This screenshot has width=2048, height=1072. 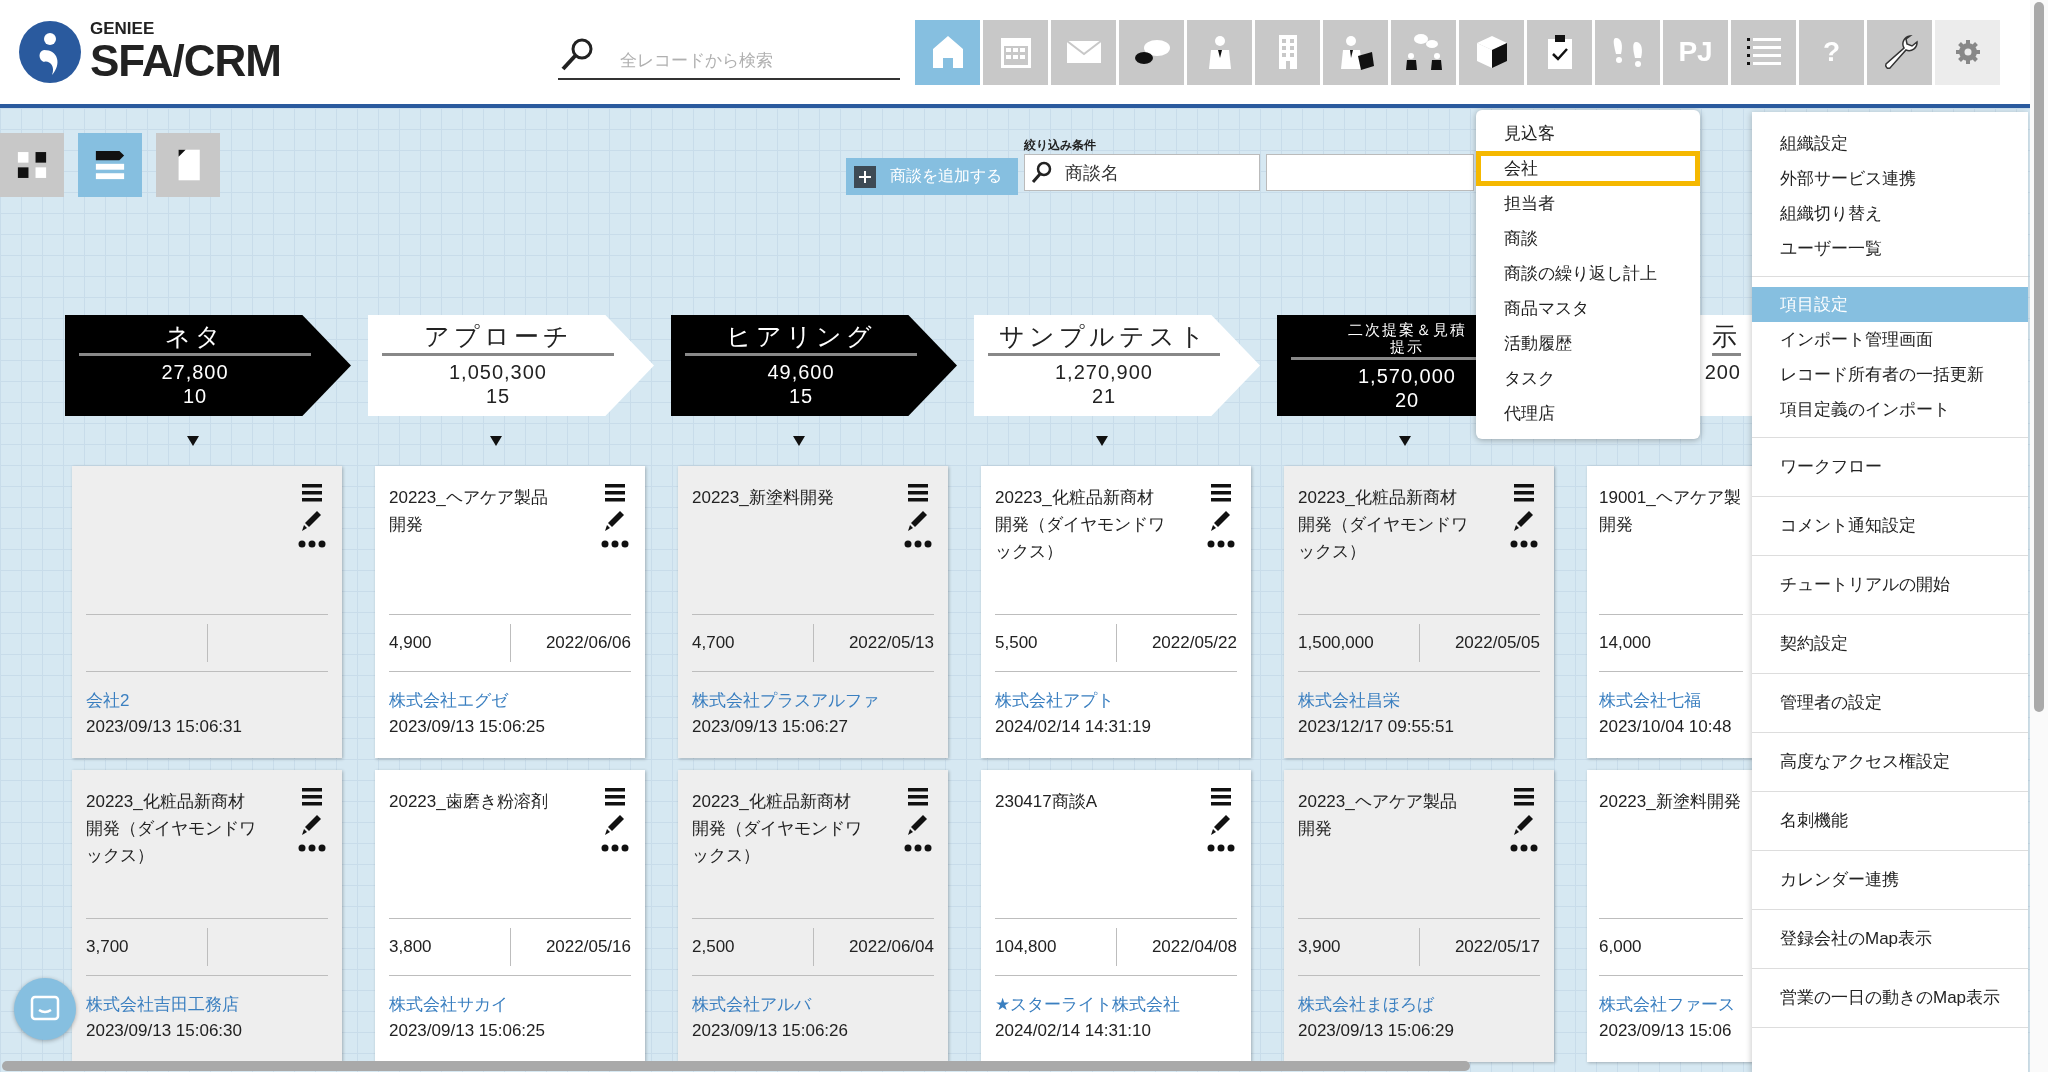 I want to click on deal-amount: 5,500, so click(x=1016, y=643).